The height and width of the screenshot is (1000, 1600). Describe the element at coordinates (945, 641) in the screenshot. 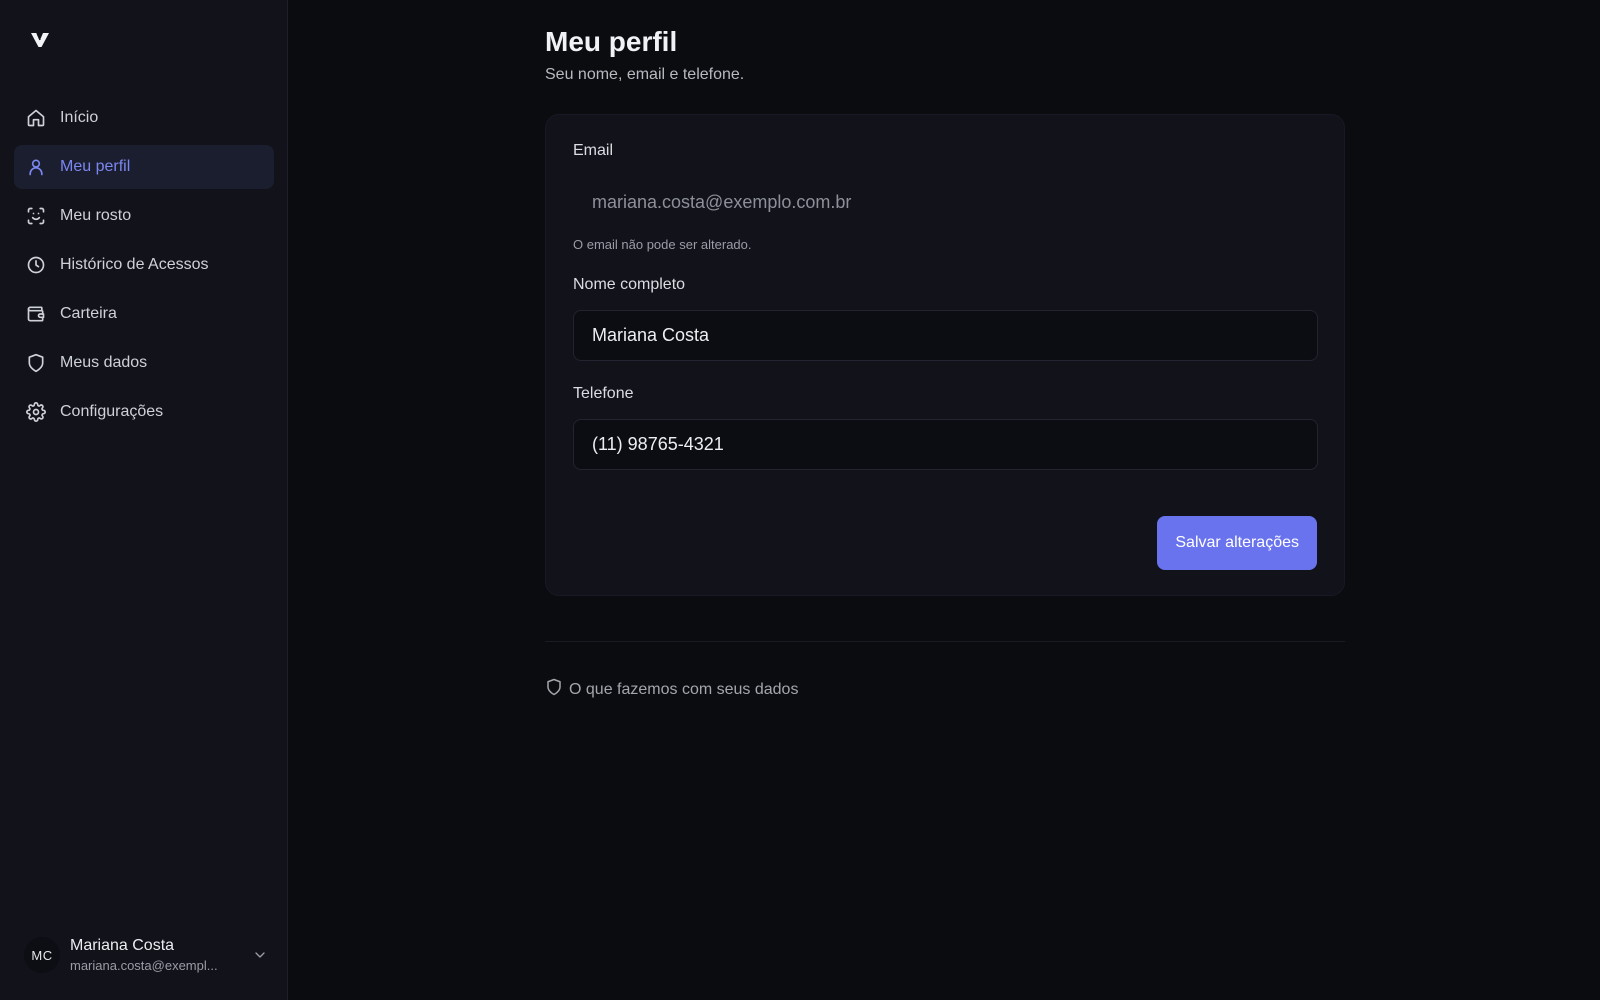

I see `divider` at that location.